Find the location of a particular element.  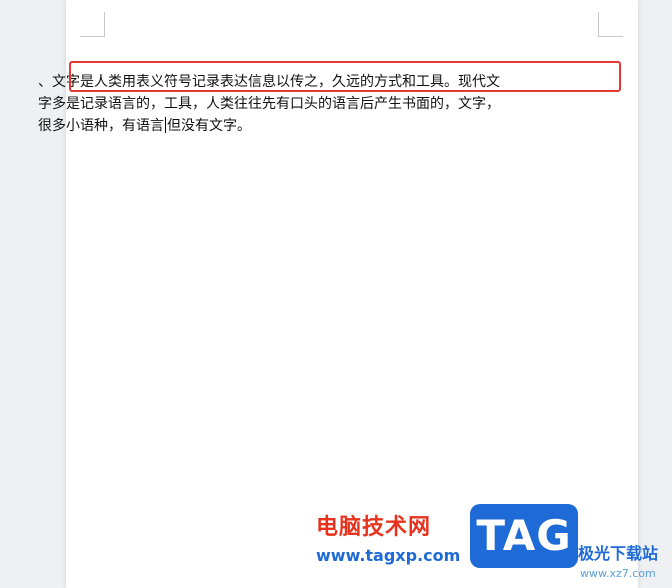

text-line-3-after-cursor: 但没有文字。 is located at coordinates (209, 126).